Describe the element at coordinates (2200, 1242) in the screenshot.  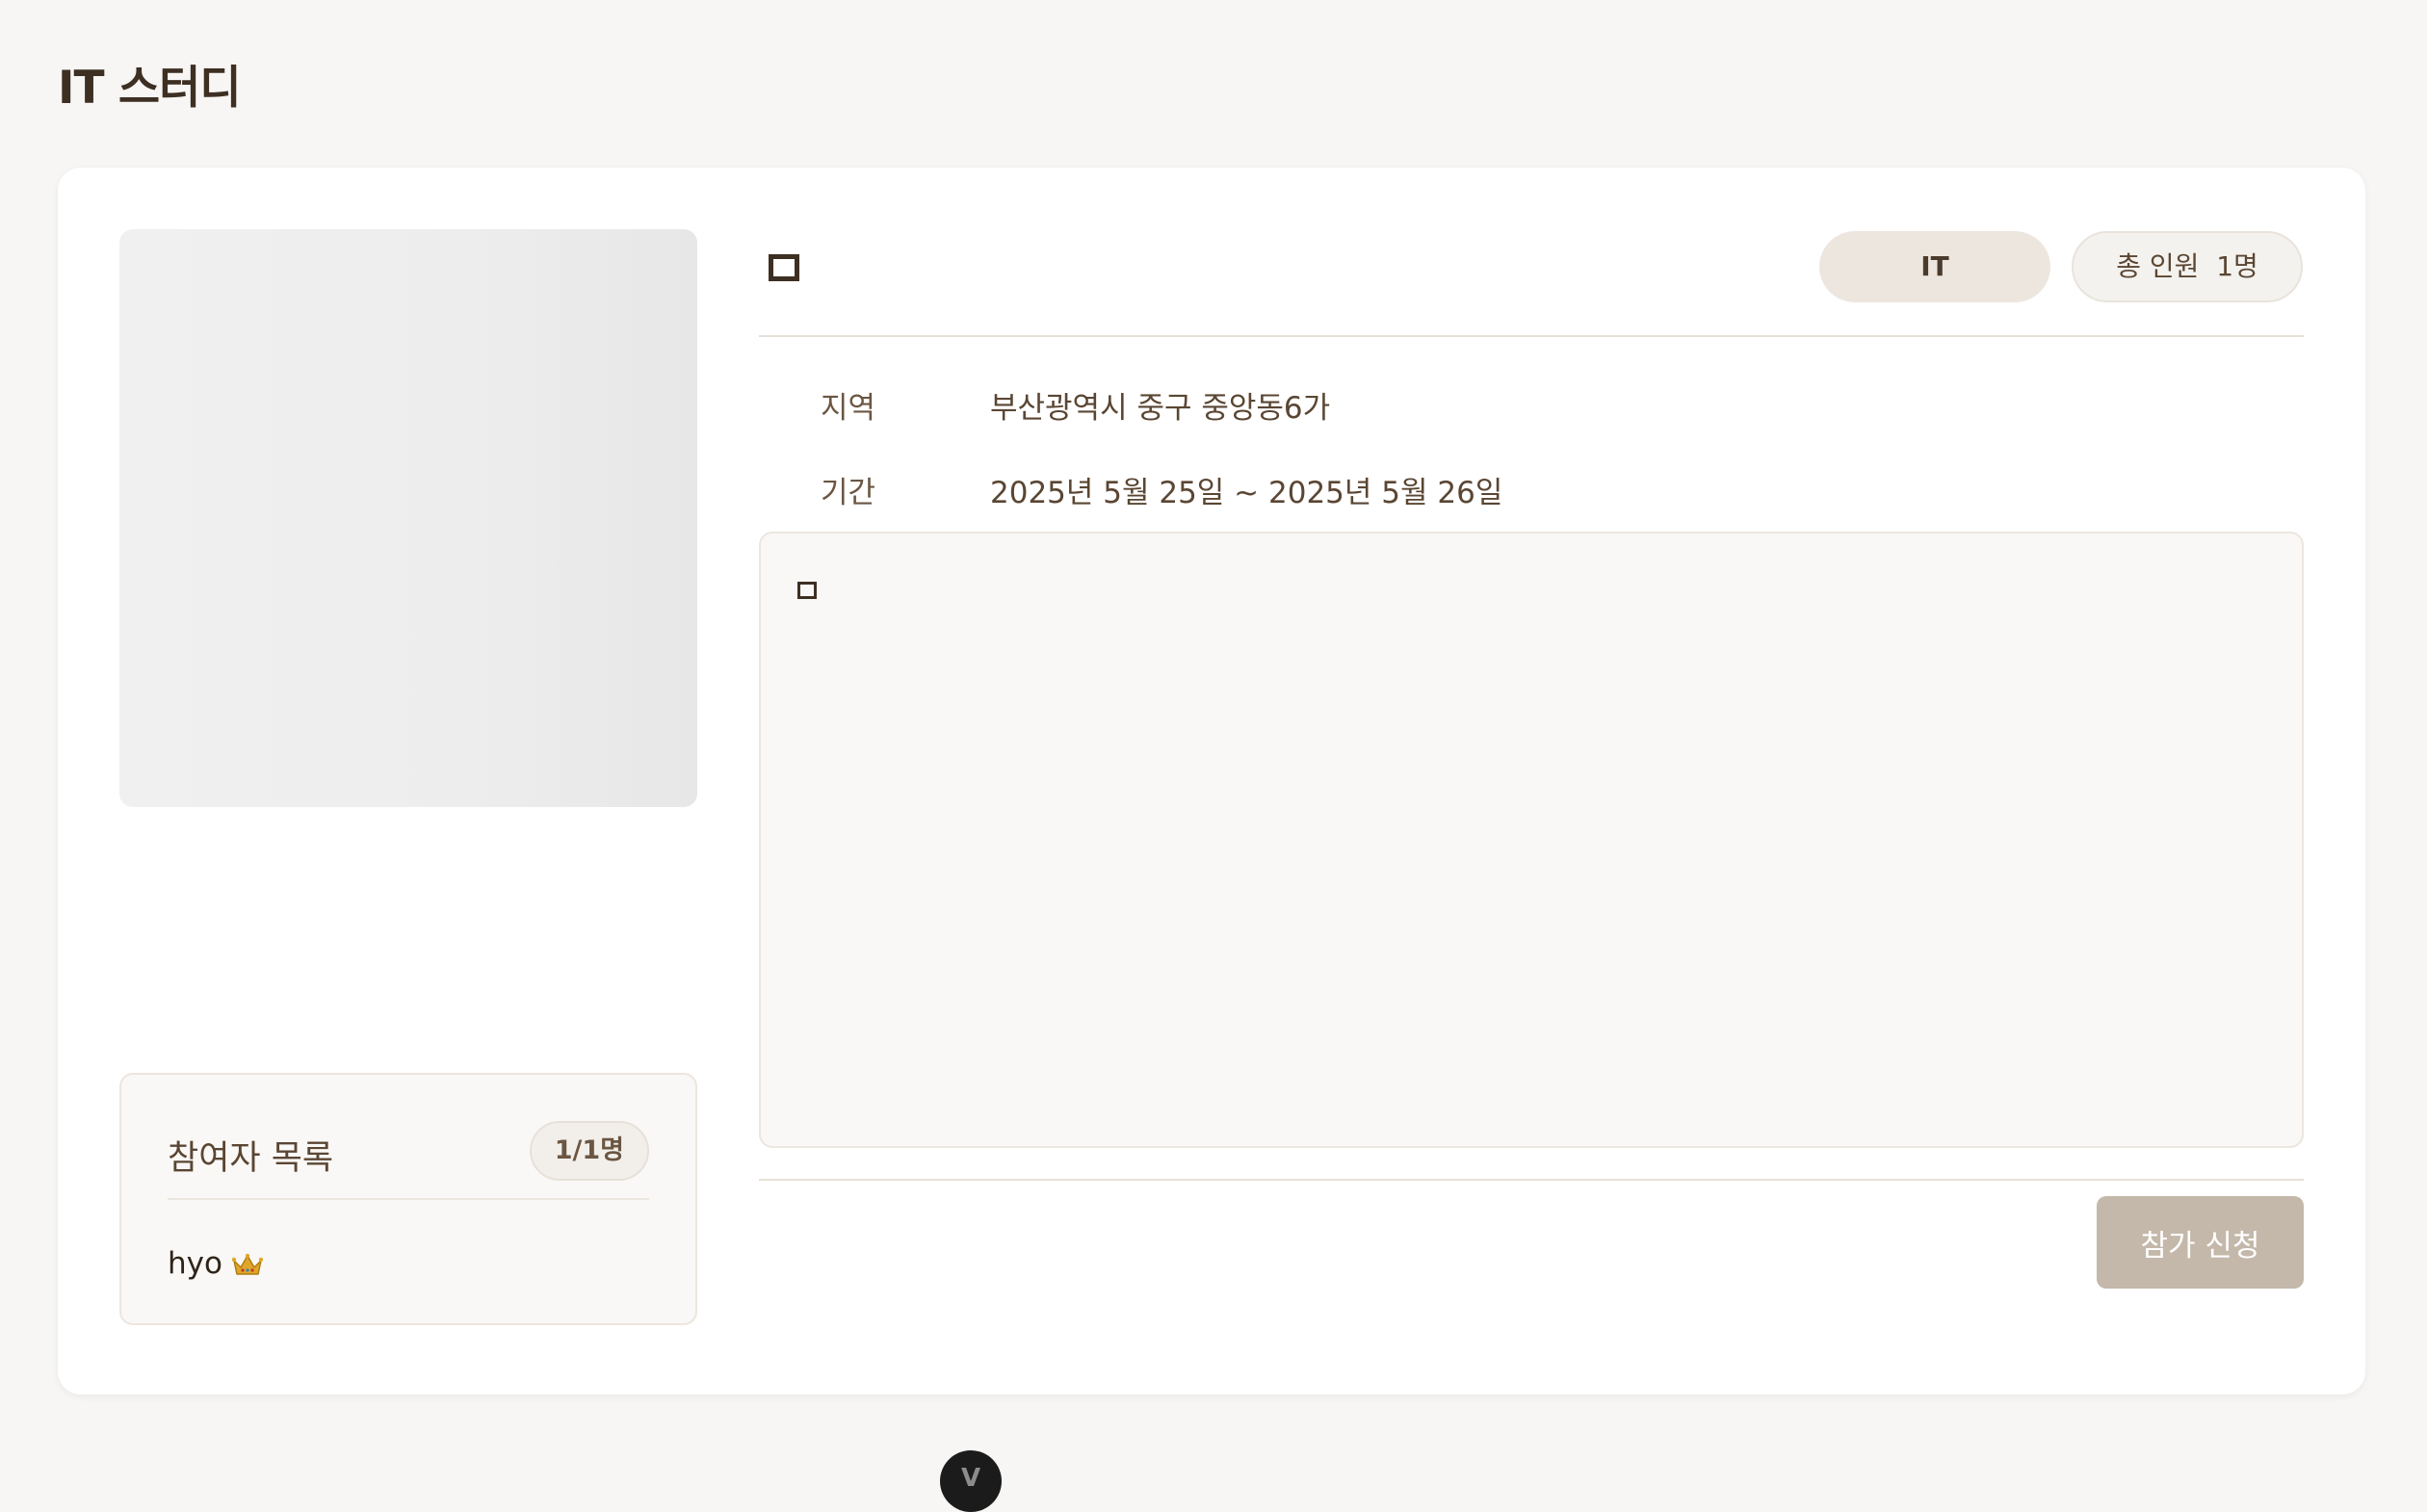
I see `join-button: 참가 신청` at that location.